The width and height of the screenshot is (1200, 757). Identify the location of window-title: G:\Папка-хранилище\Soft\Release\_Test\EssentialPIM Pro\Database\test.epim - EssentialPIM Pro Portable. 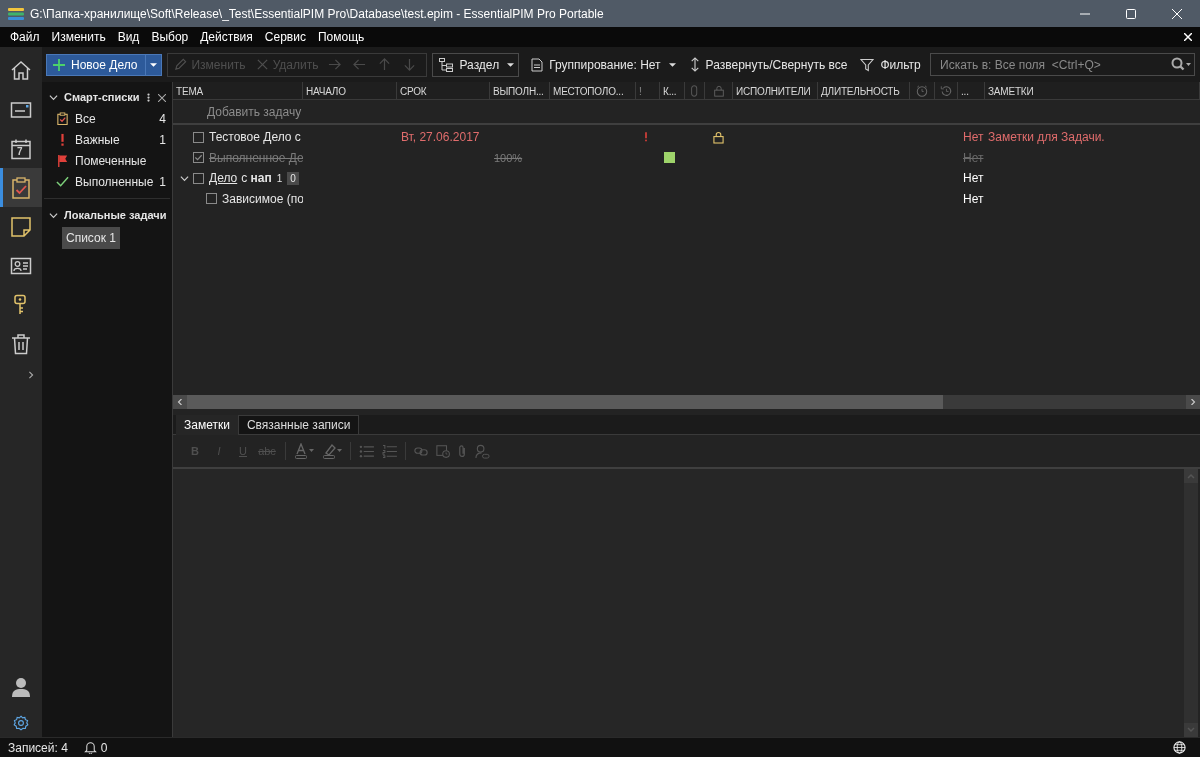
(317, 14).